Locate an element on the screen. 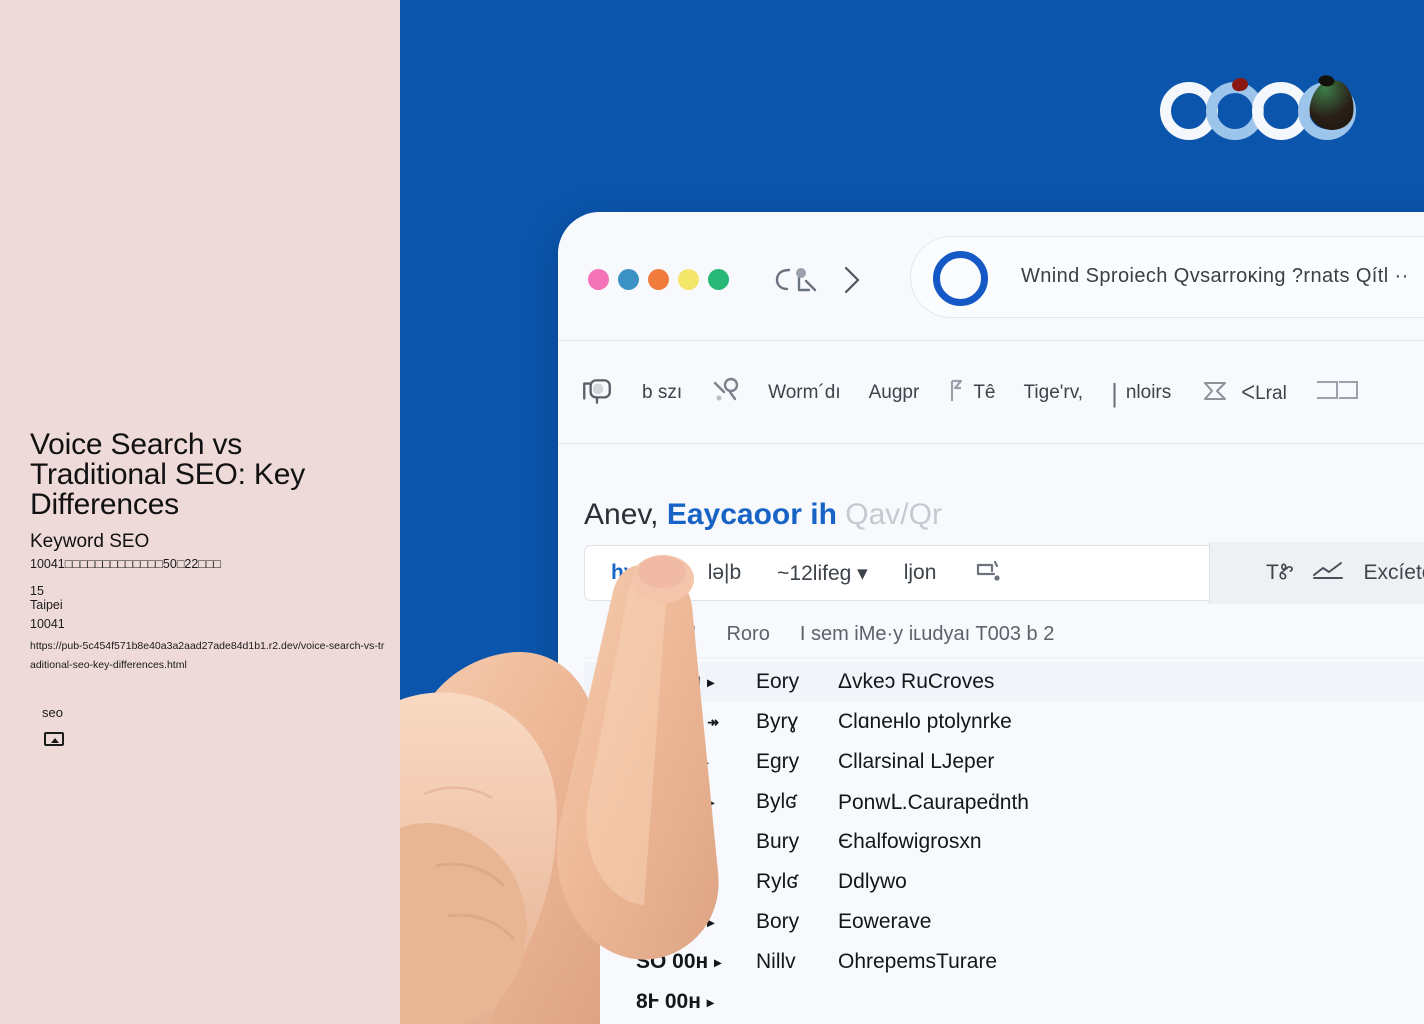  side-metrics-panel: TᏑ Excíetonı is located at coordinates (1316, 573).